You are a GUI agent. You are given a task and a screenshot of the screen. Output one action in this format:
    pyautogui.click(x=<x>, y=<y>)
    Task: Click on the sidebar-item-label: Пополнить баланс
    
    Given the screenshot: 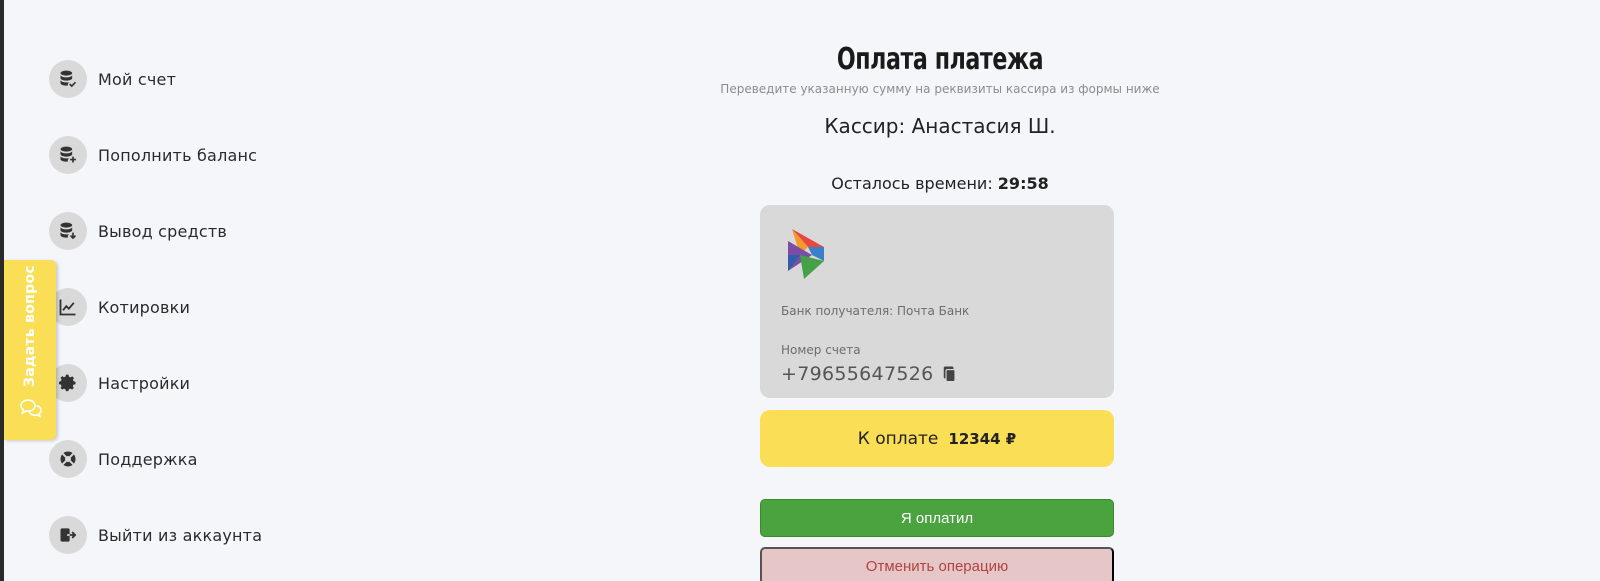 What is the action you would take?
    pyautogui.click(x=178, y=155)
    